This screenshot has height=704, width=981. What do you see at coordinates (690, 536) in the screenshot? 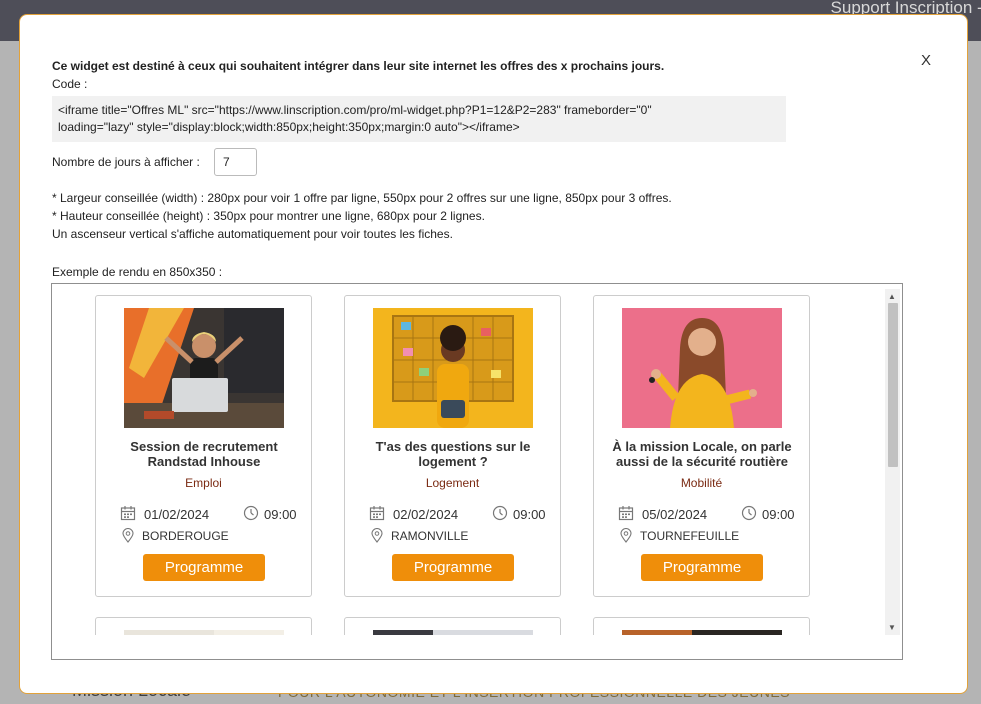
I see `offer-location: TOURNEFEUILLE` at bounding box center [690, 536].